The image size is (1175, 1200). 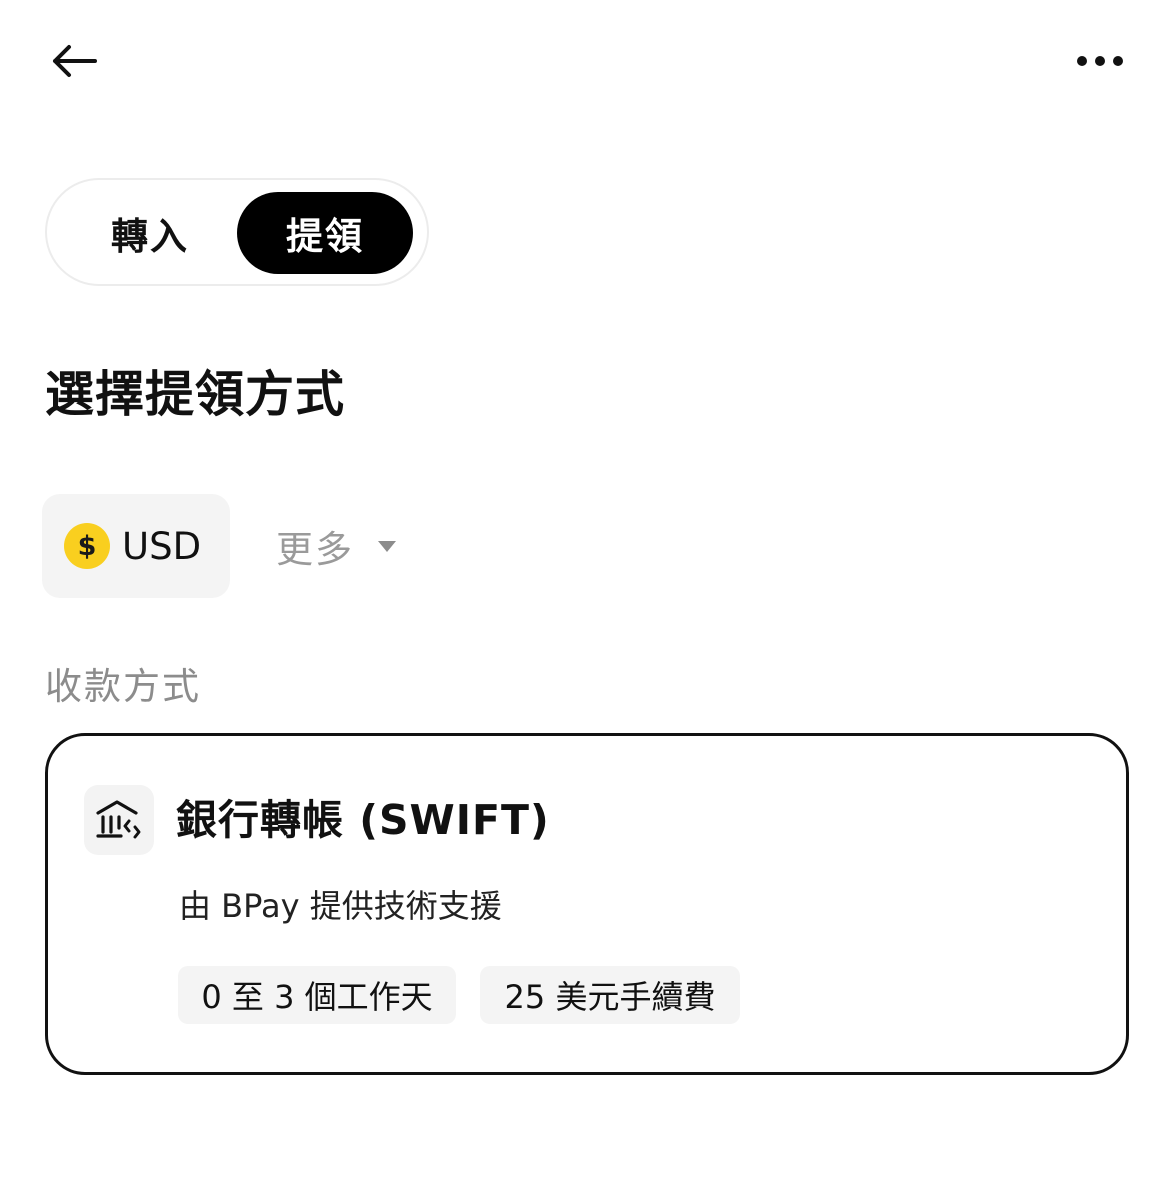 I want to click on method-name: 銀行轉帳 (SWIFT), so click(x=363, y=820).